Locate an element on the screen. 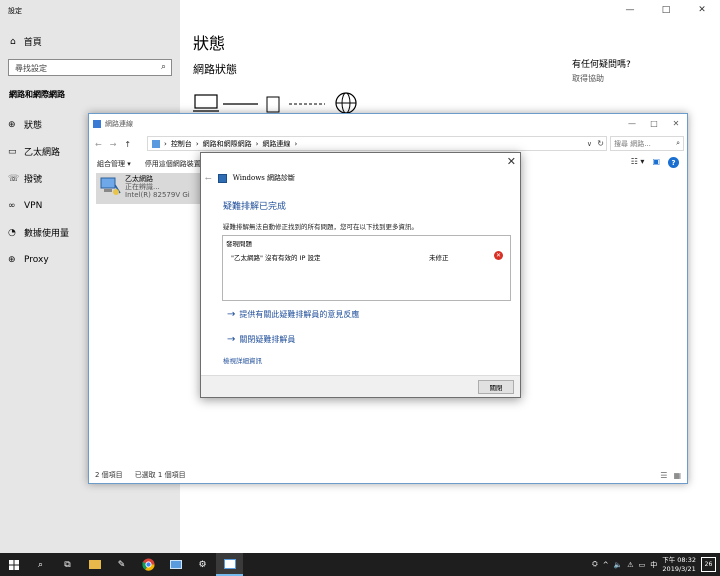 This screenshot has height=576, width=720. settings-window-controls: — □ ✕ is located at coordinates (666, 10).